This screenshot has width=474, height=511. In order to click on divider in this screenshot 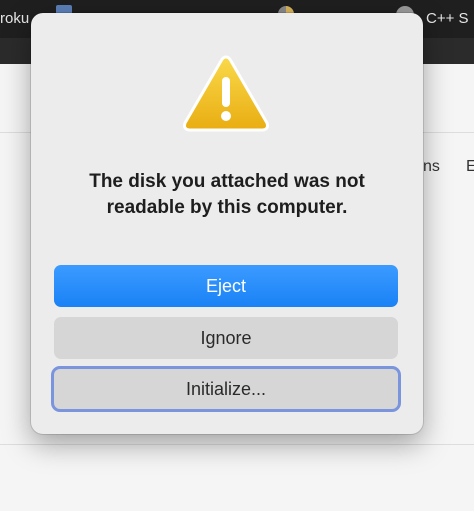, I will do `click(237, 444)`.